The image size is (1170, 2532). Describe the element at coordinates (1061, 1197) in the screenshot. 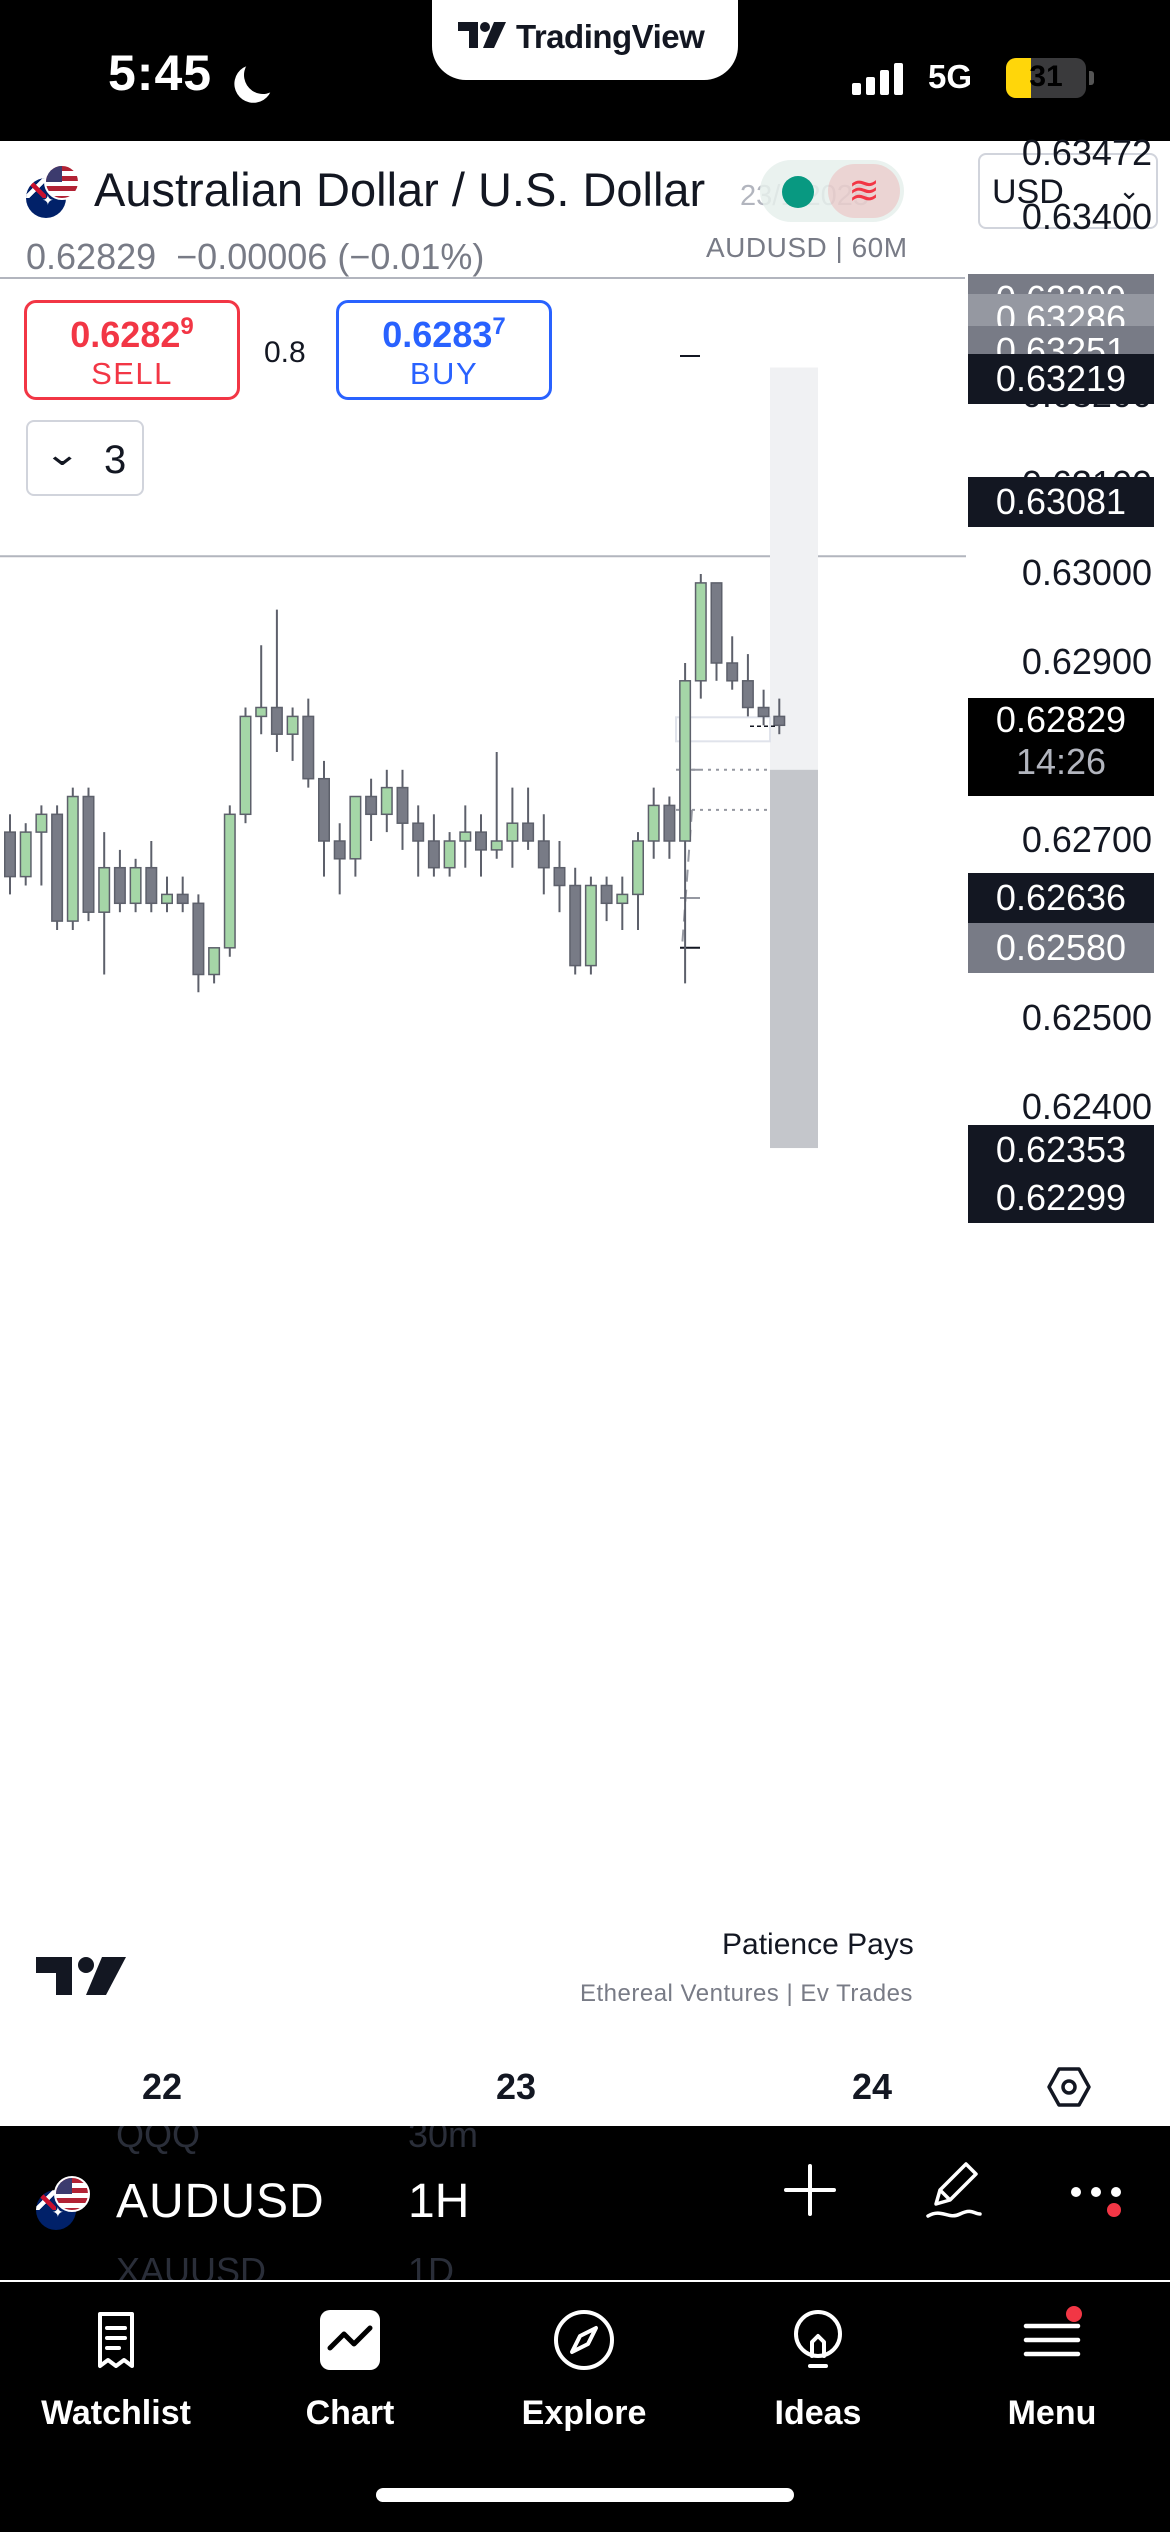

I see `price-tag: 0.62299` at that location.